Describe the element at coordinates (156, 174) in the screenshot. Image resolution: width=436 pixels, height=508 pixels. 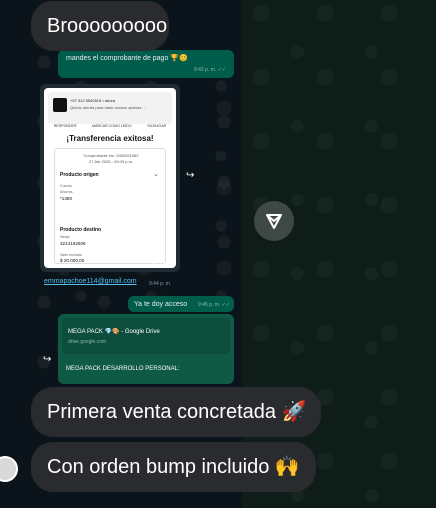
I see `chevron-down-icon: ⌄` at that location.